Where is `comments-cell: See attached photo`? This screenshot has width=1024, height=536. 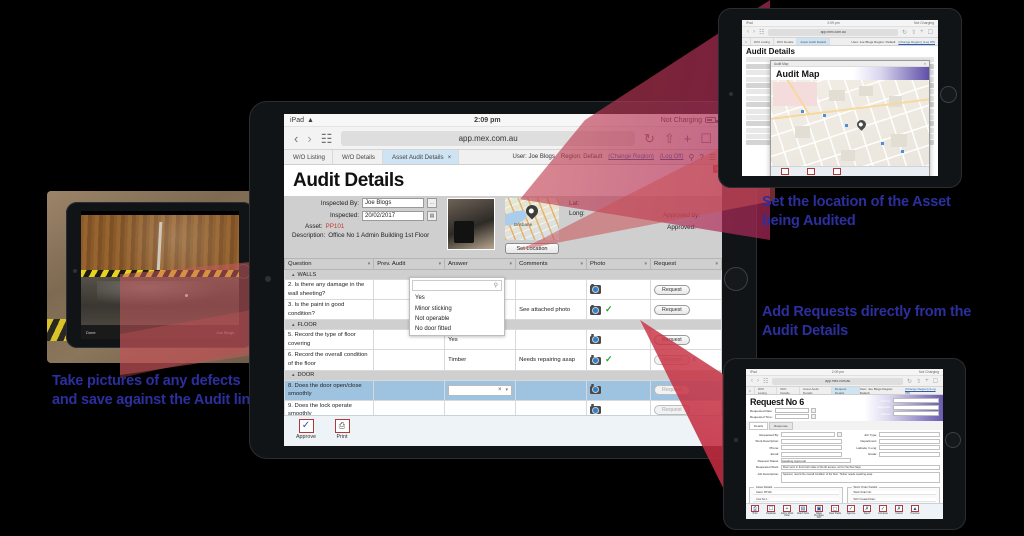
comments-cell: See attached photo is located at coordinates (551, 310).